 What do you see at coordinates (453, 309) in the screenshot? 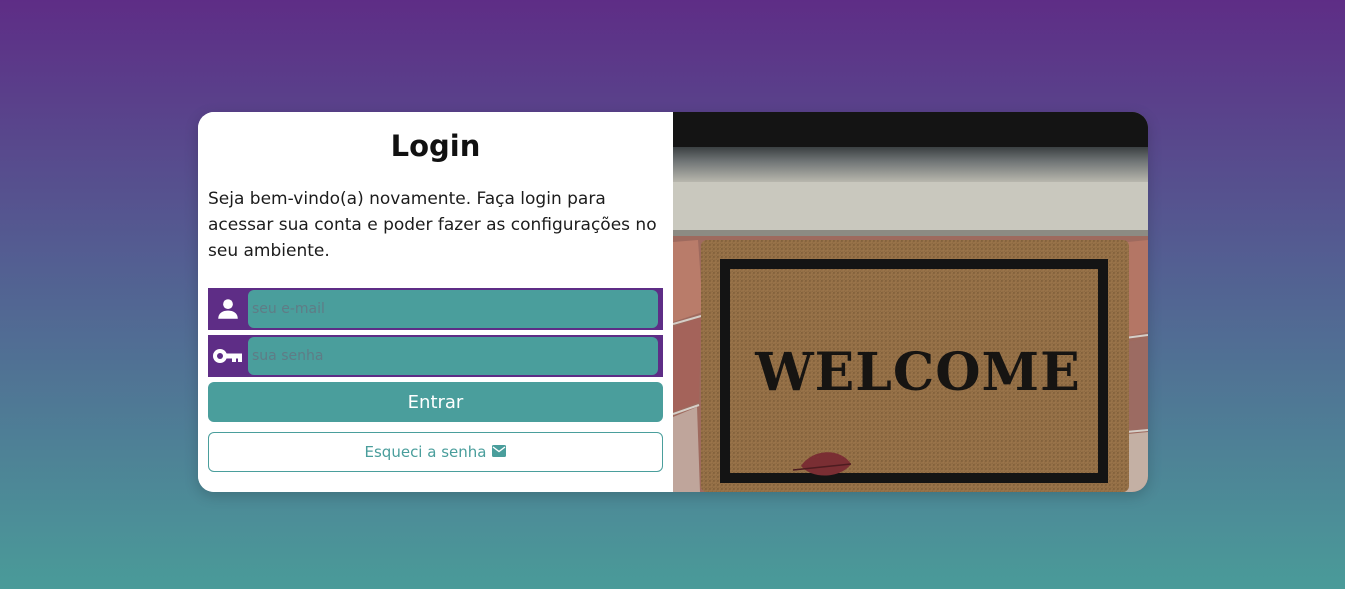
I see `email-input` at bounding box center [453, 309].